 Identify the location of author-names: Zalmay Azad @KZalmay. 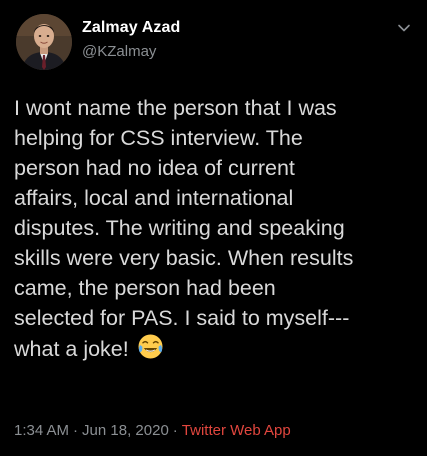
(131, 40).